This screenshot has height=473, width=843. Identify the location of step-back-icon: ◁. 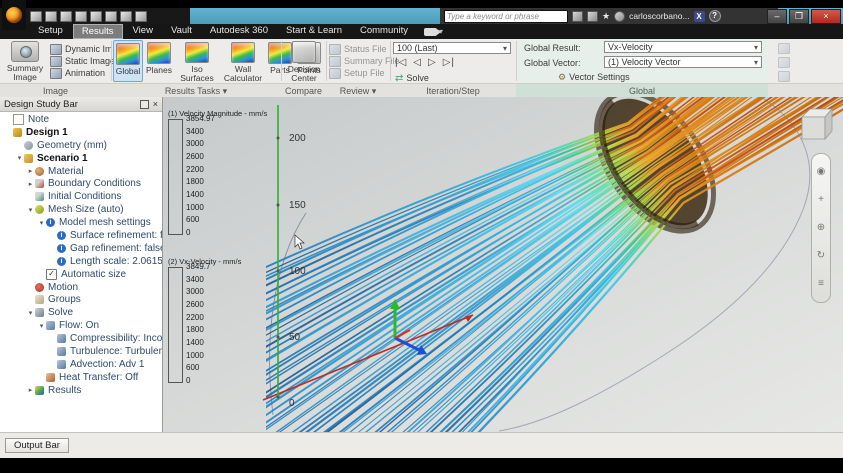
(417, 62).